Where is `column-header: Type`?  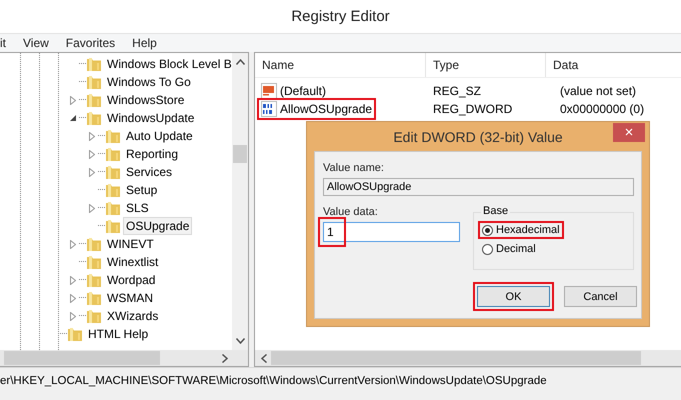 column-header: Type is located at coordinates (486, 65).